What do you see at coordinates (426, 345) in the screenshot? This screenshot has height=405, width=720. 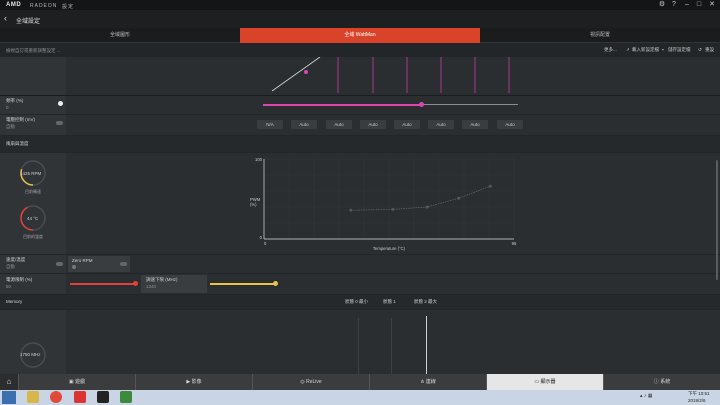 I see `memory-state-line-active` at bounding box center [426, 345].